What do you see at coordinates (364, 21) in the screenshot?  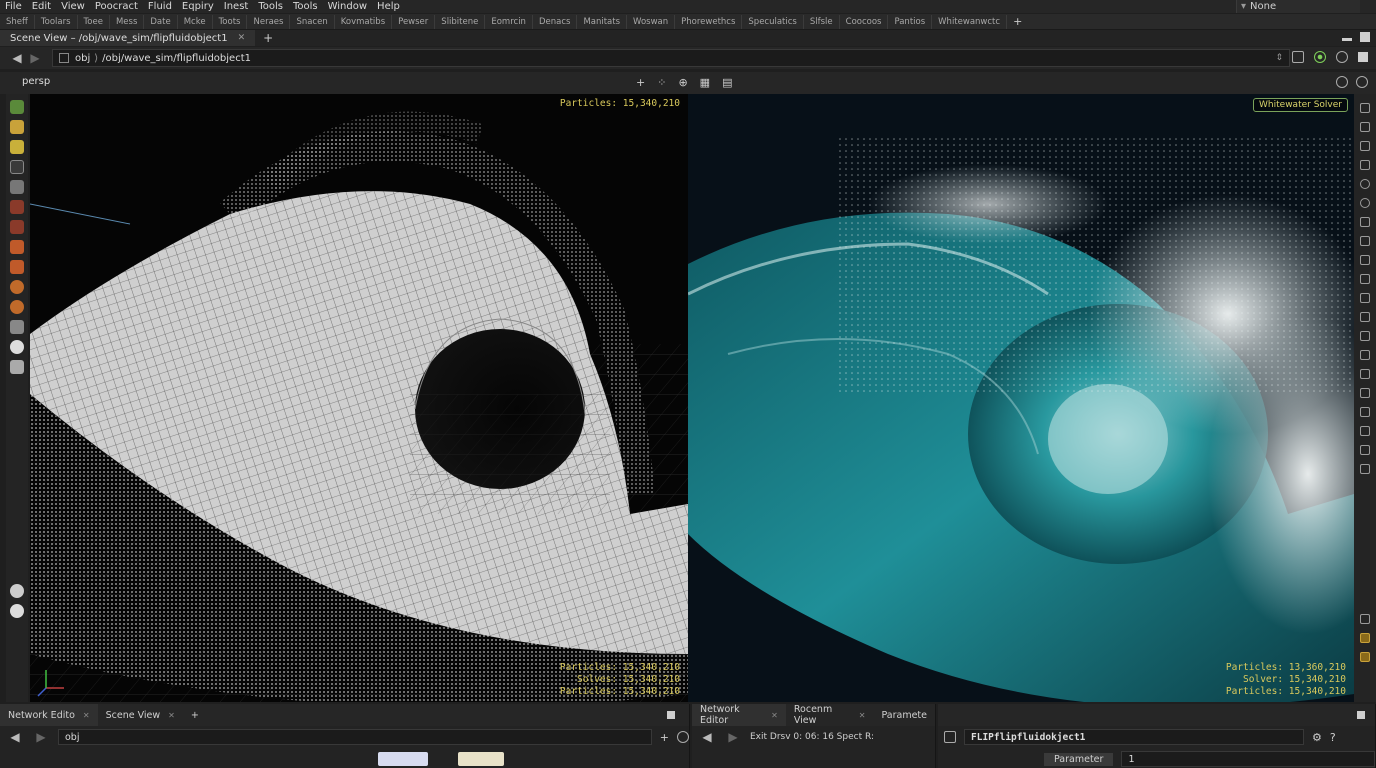 I see `shelf-tab: Kovmatibs` at bounding box center [364, 21].